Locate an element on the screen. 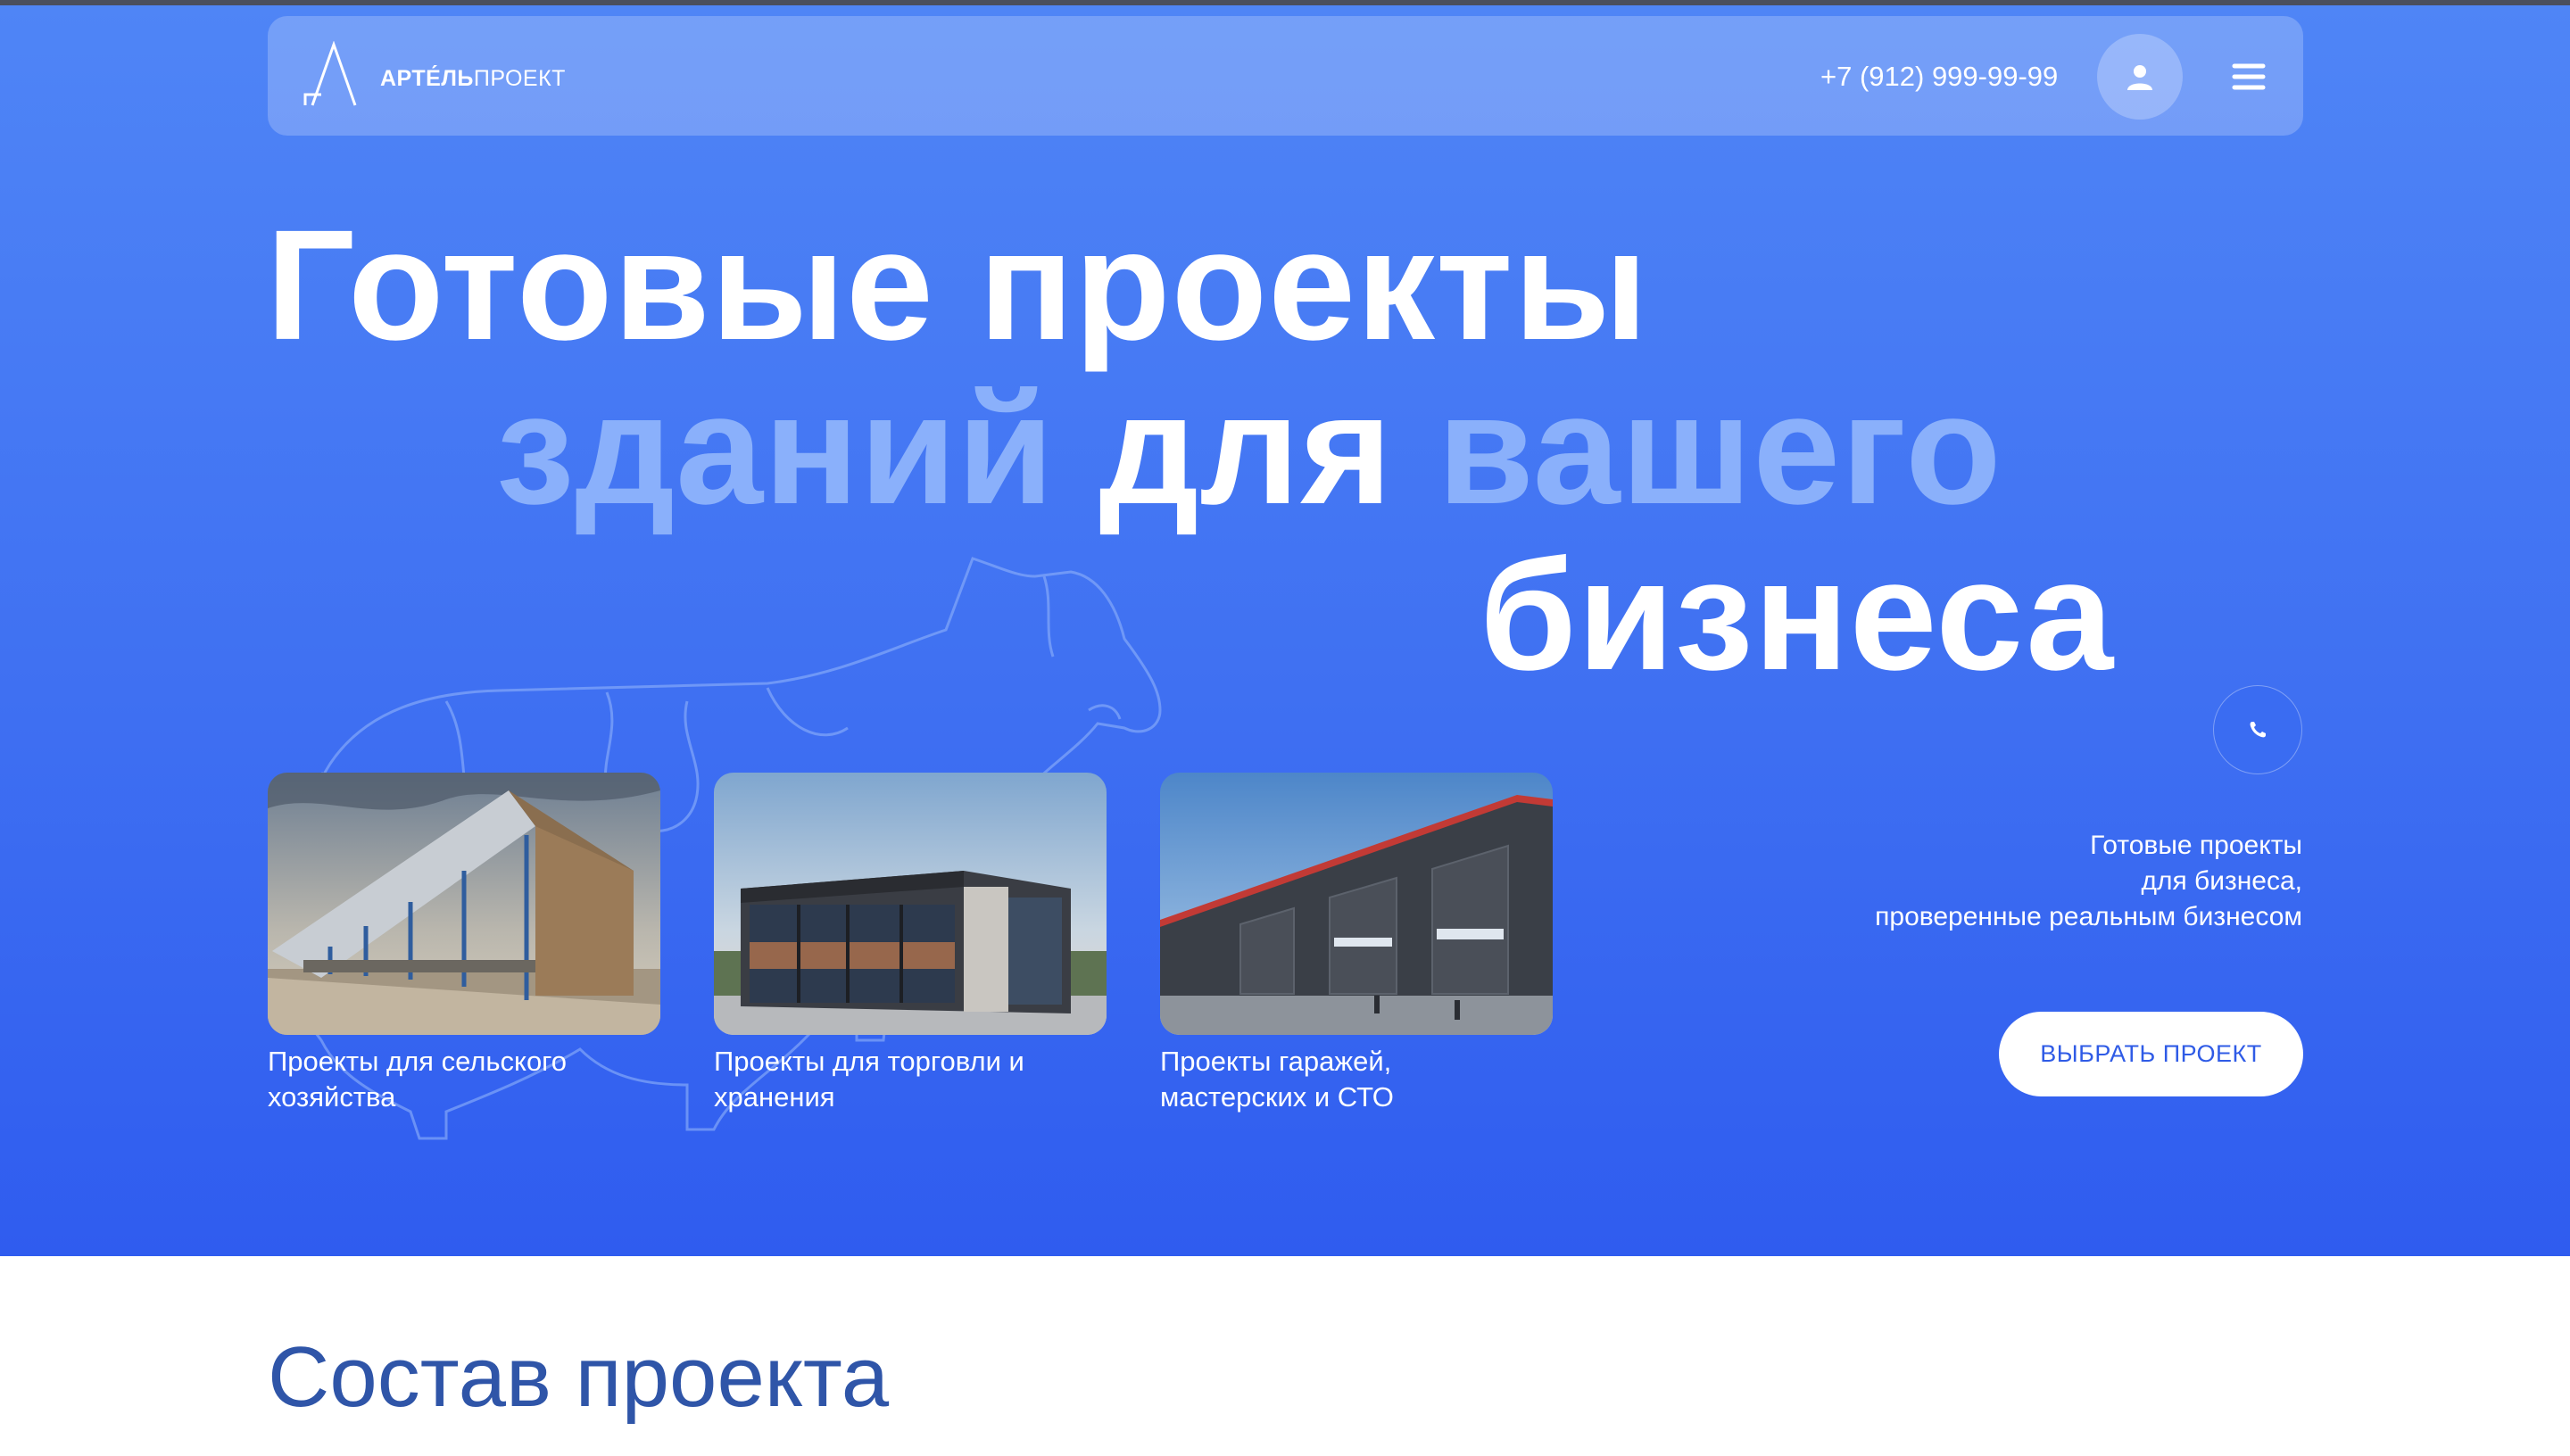  user-icon is located at coordinates (2139, 77).